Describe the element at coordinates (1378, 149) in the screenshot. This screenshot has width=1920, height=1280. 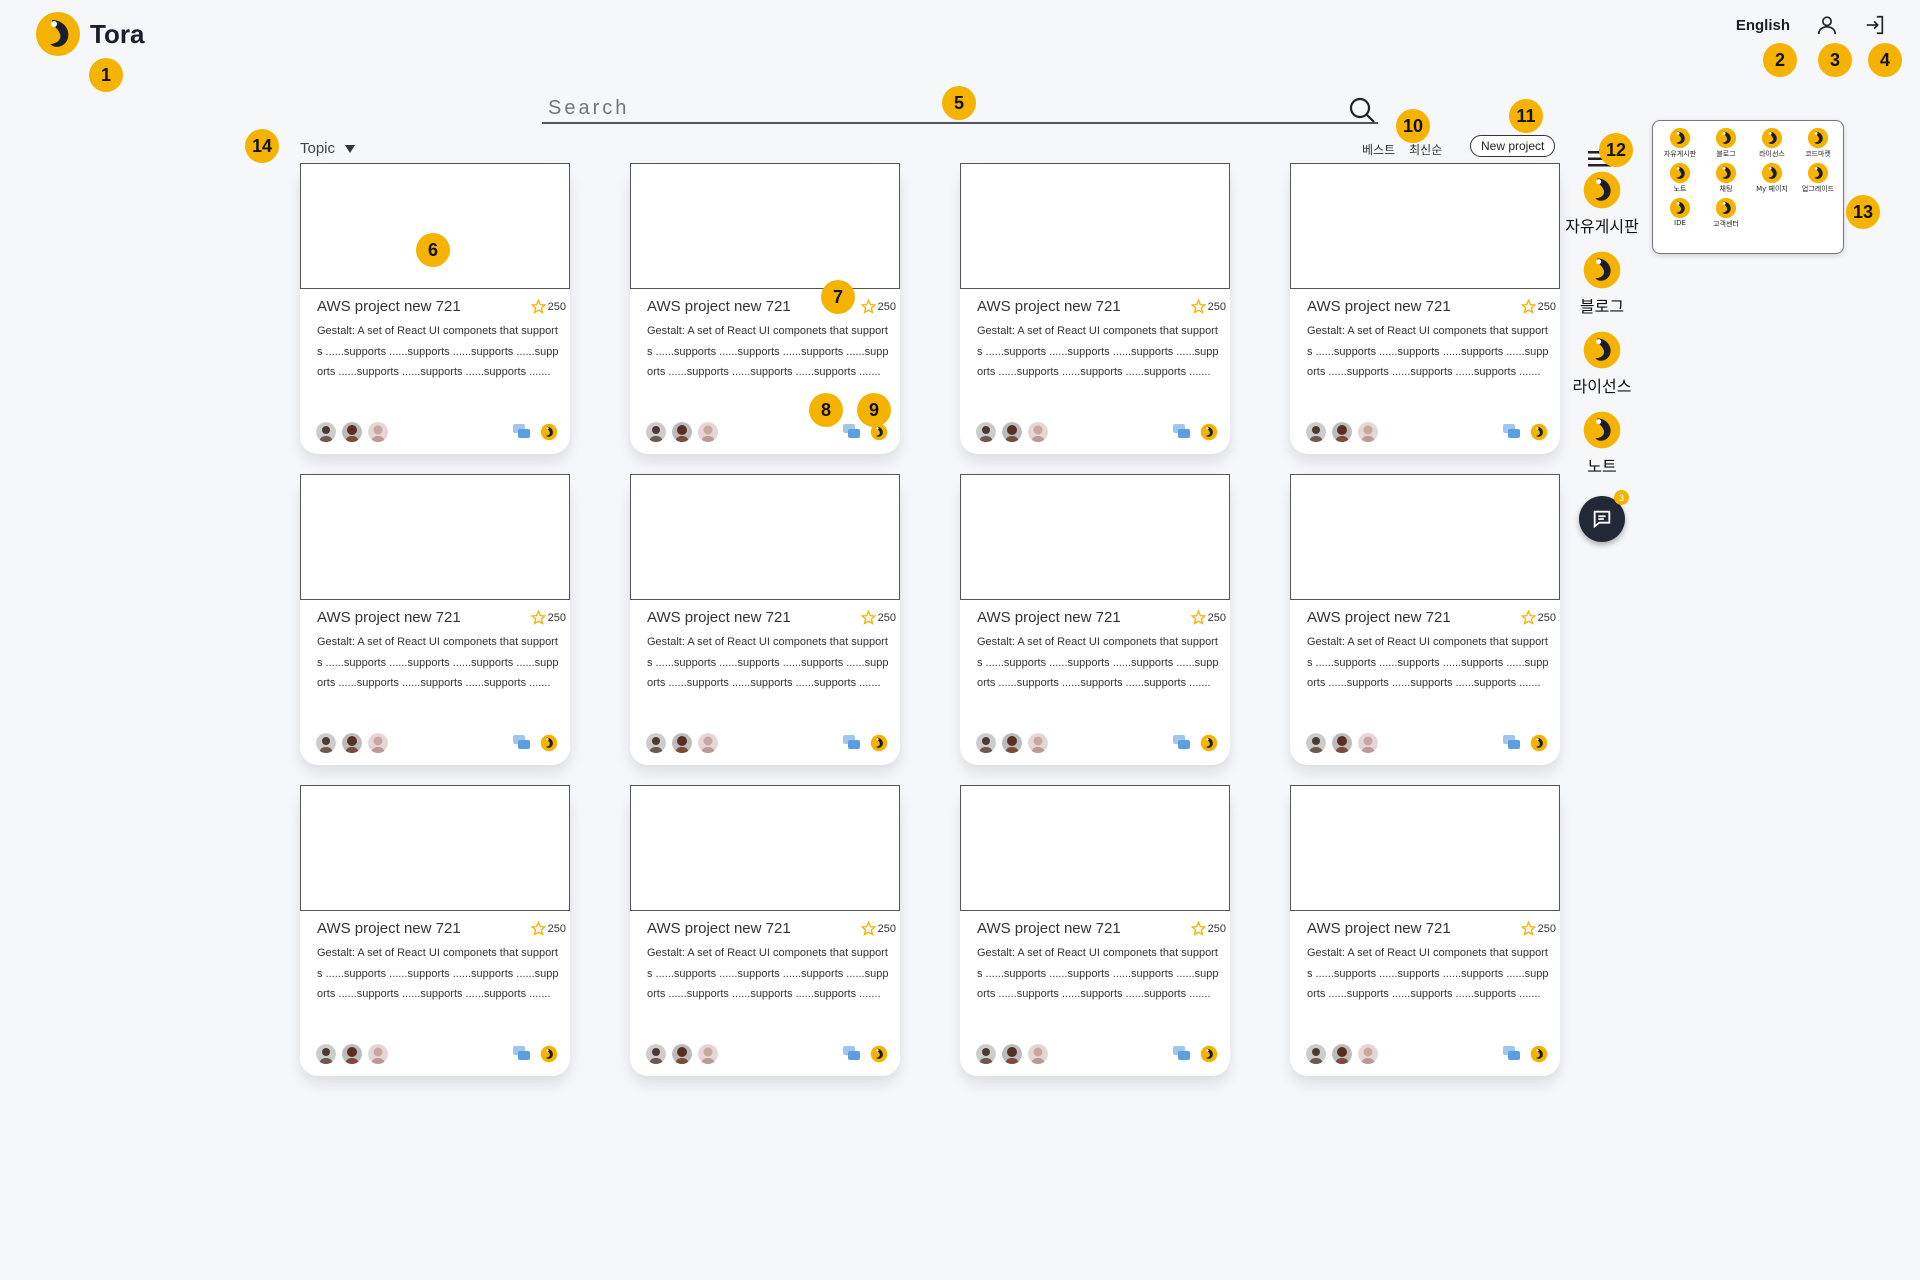
I see `sort-best: 베스트` at that location.